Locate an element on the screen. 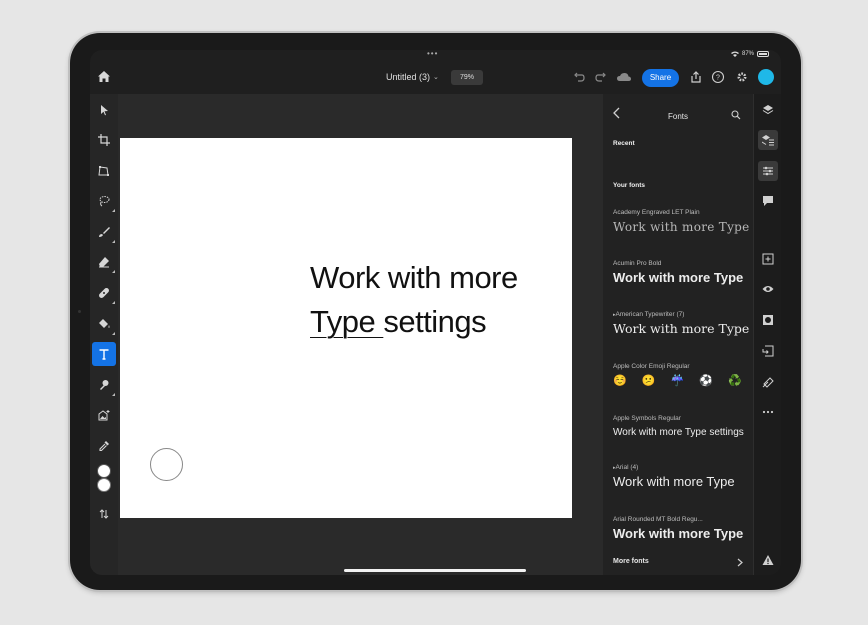  layers-icon is located at coordinates (768, 110).